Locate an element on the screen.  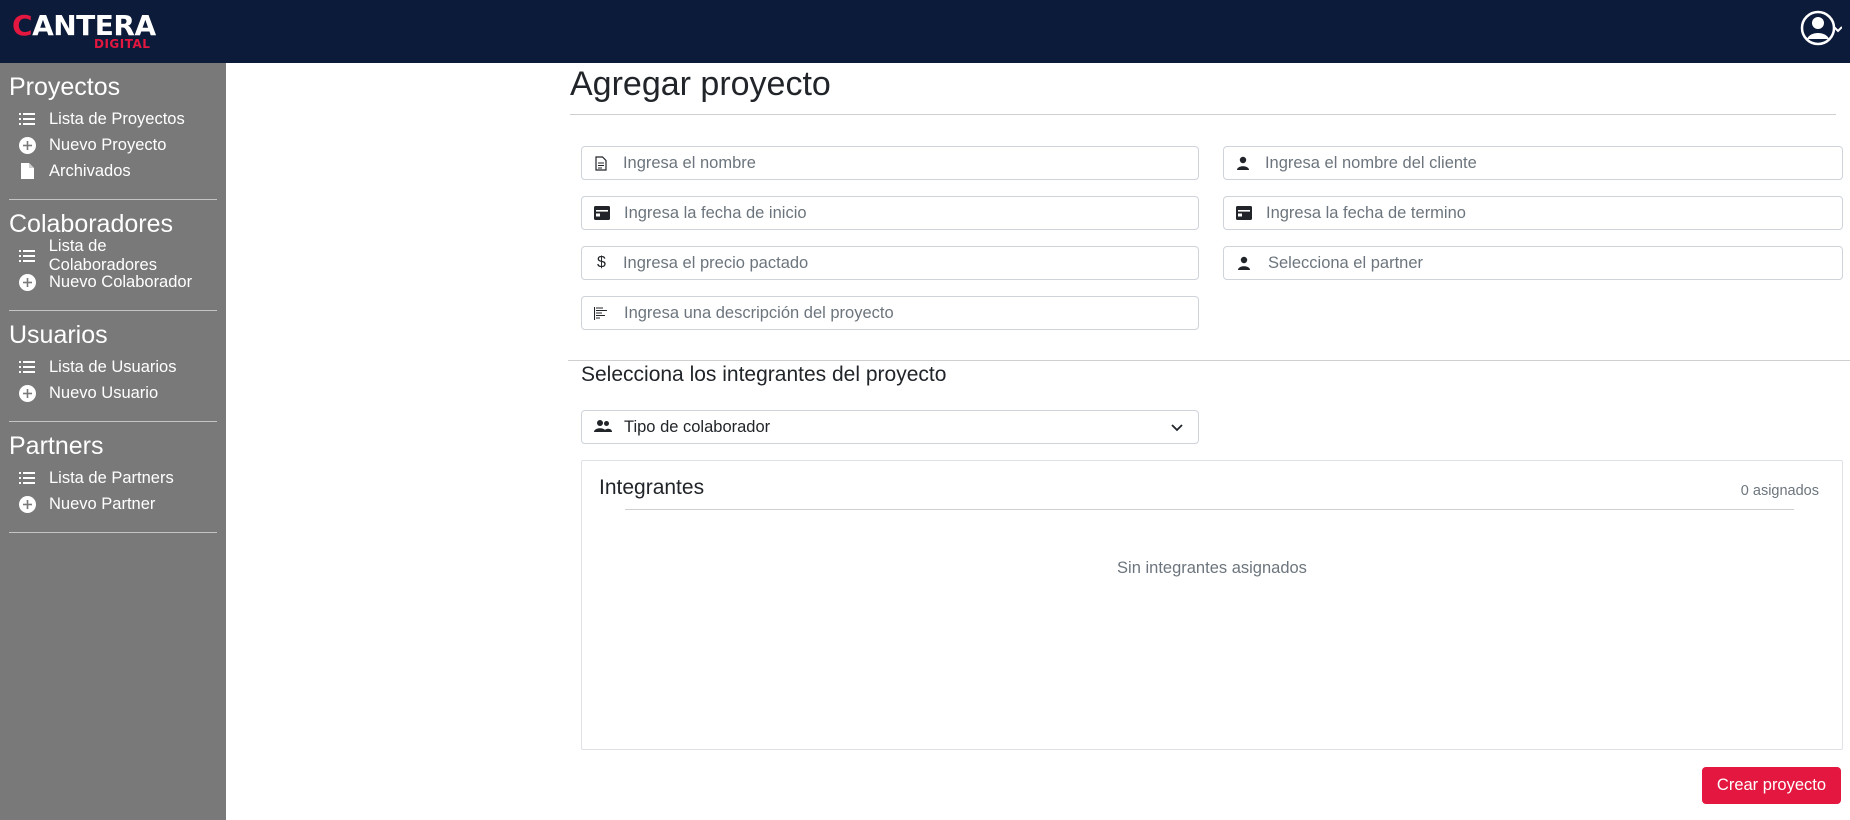
sidebar-item-label: Nuevo Proyecto is located at coordinates (108, 144).